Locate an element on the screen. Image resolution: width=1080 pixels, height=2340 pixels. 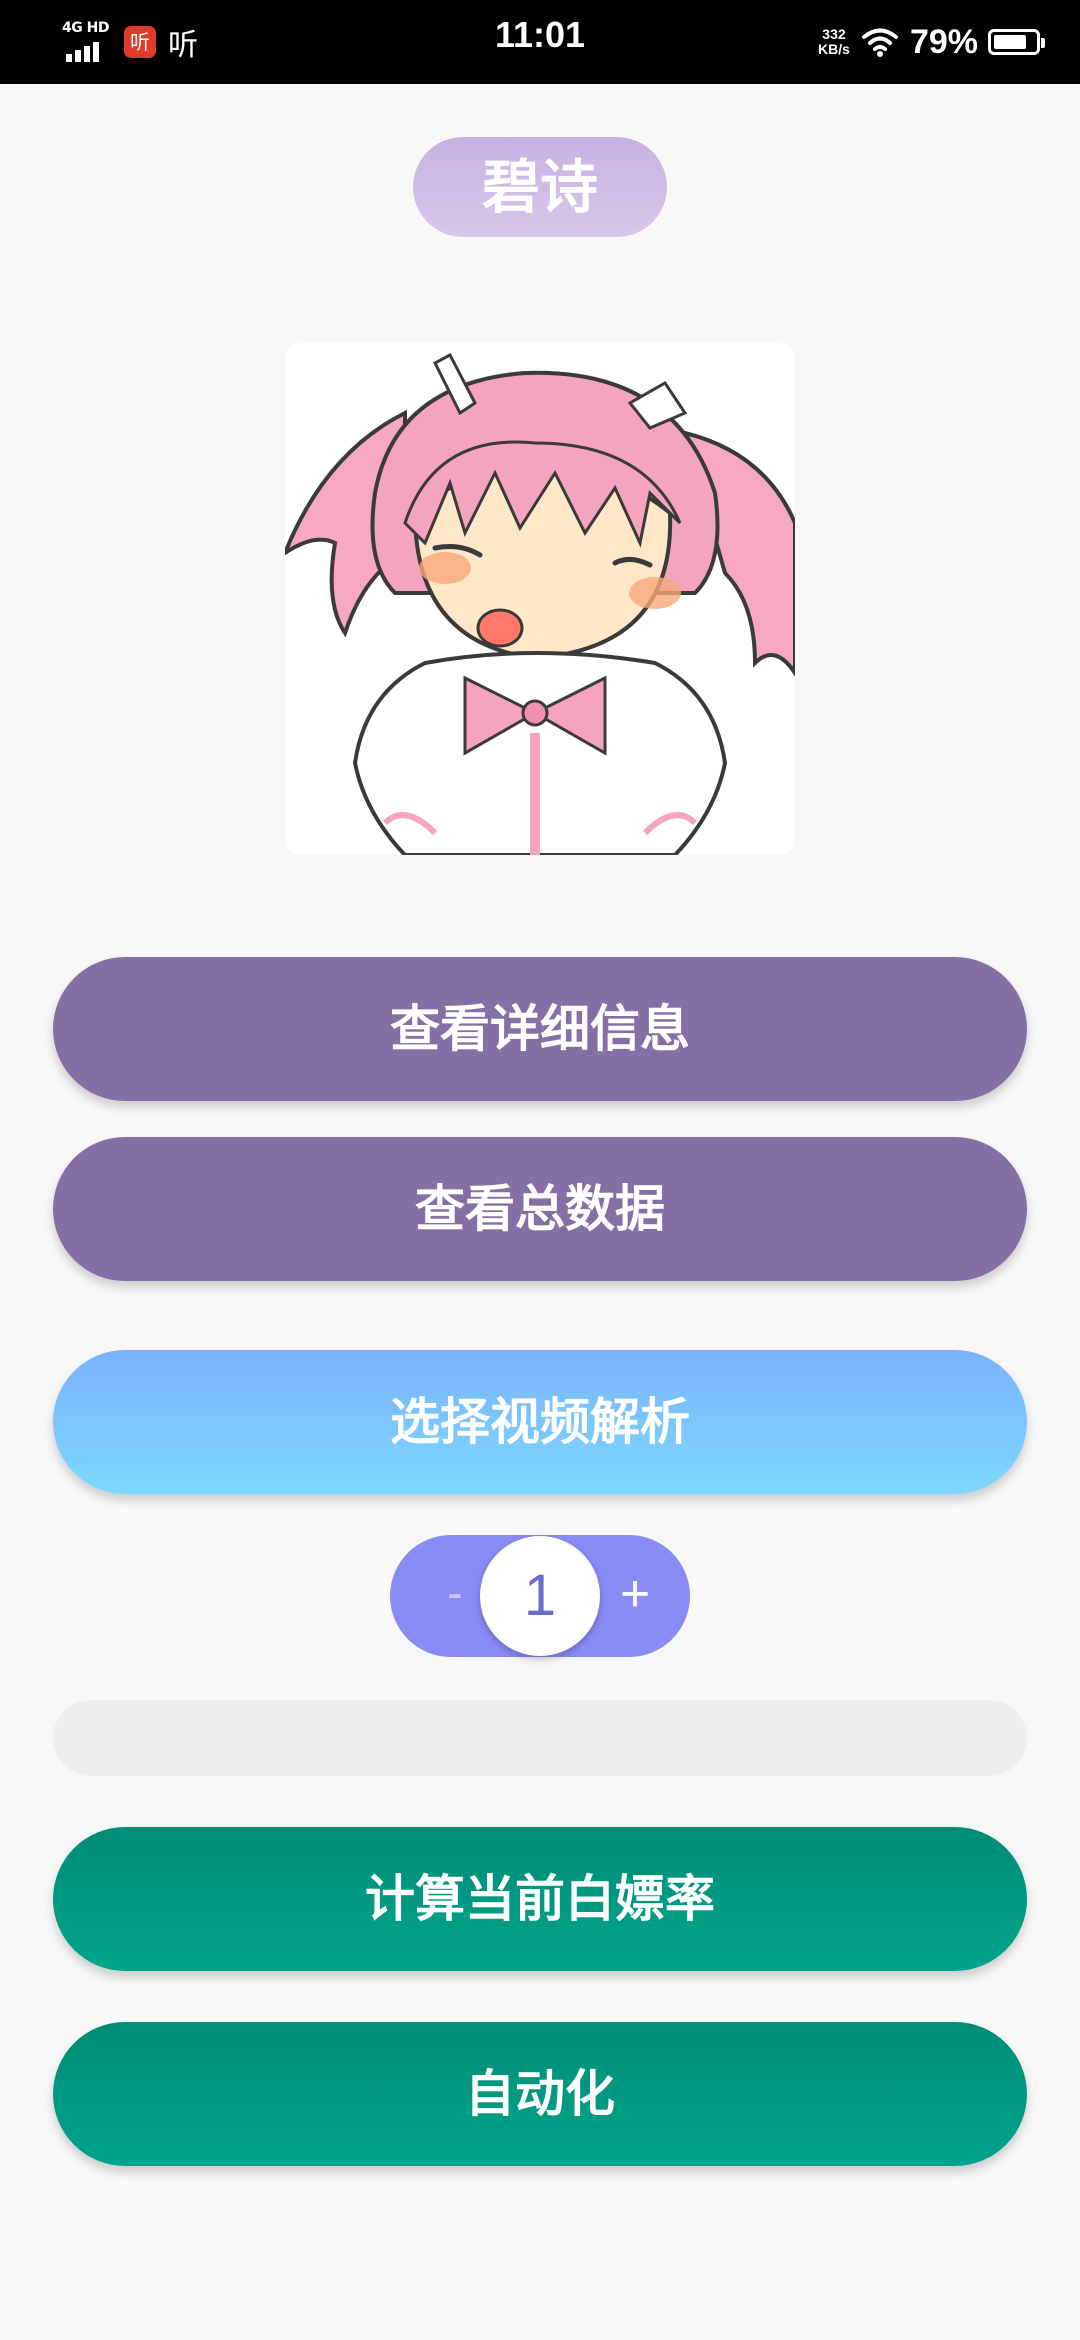
chibi-character-image is located at coordinates (540, 599).